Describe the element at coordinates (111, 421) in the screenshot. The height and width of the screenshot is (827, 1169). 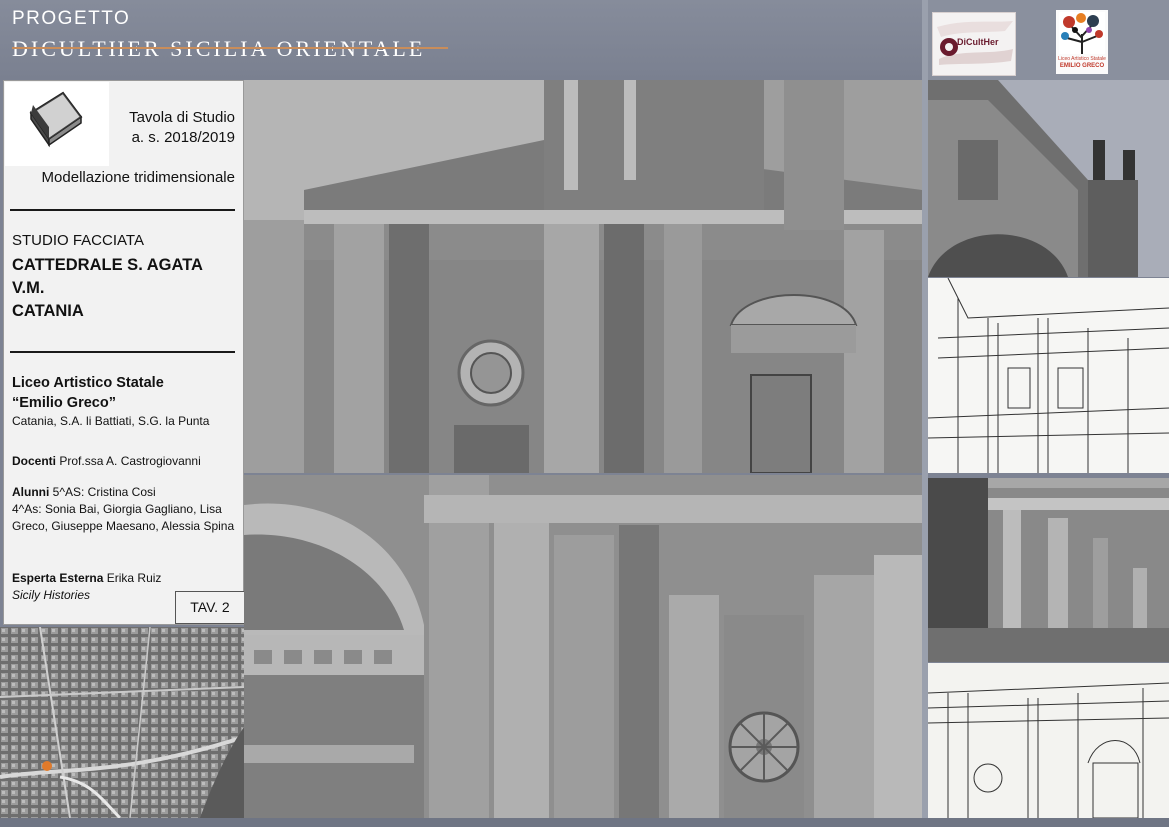
I see `school-location: Catania, S.A. li Battiati, S.G. la Punta` at that location.